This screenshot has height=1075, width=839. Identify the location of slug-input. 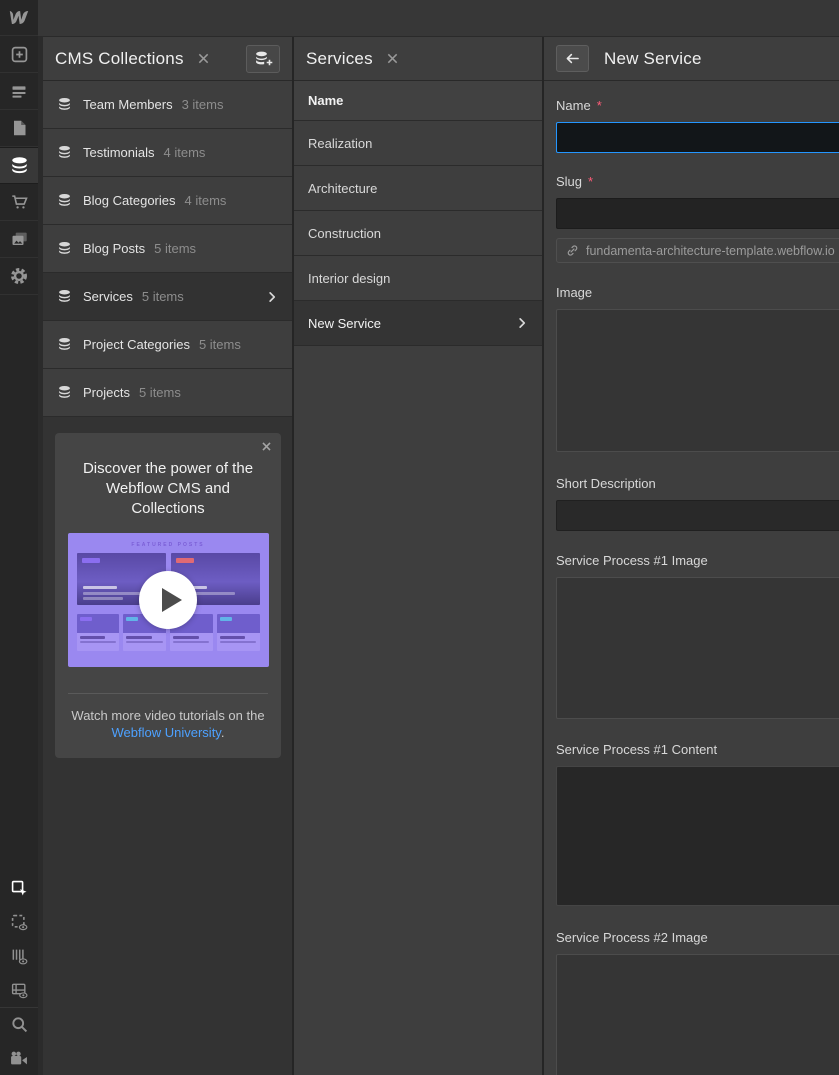
(697, 213).